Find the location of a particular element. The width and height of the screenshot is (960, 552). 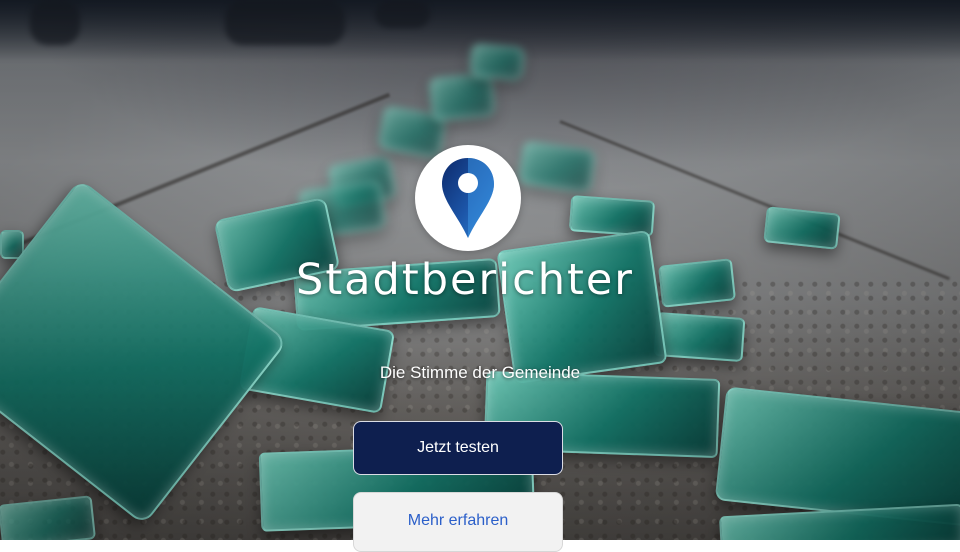

try-now-button: Jetzt testen is located at coordinates (458, 448).